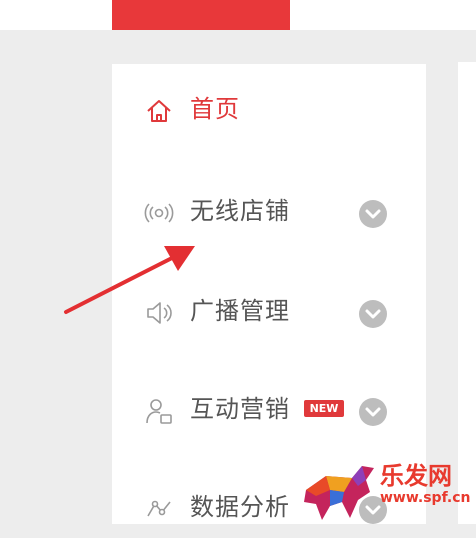 The width and height of the screenshot is (476, 538). I want to click on sidebar-item-broadcast: 广播管理, so click(269, 312).